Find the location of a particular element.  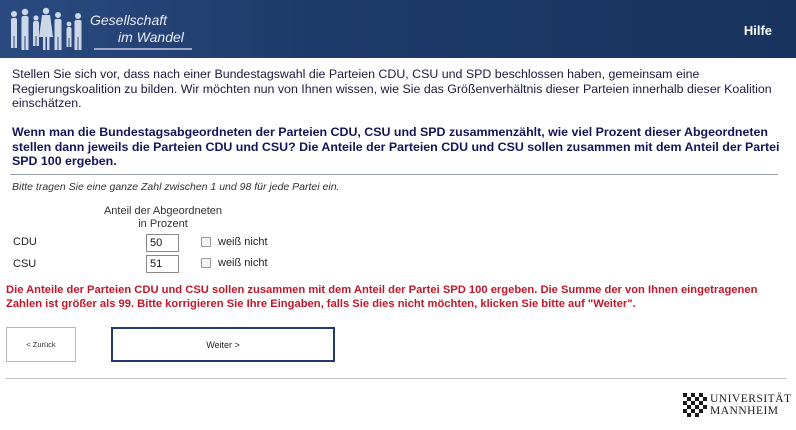

cdu-percent-input is located at coordinates (162, 243).